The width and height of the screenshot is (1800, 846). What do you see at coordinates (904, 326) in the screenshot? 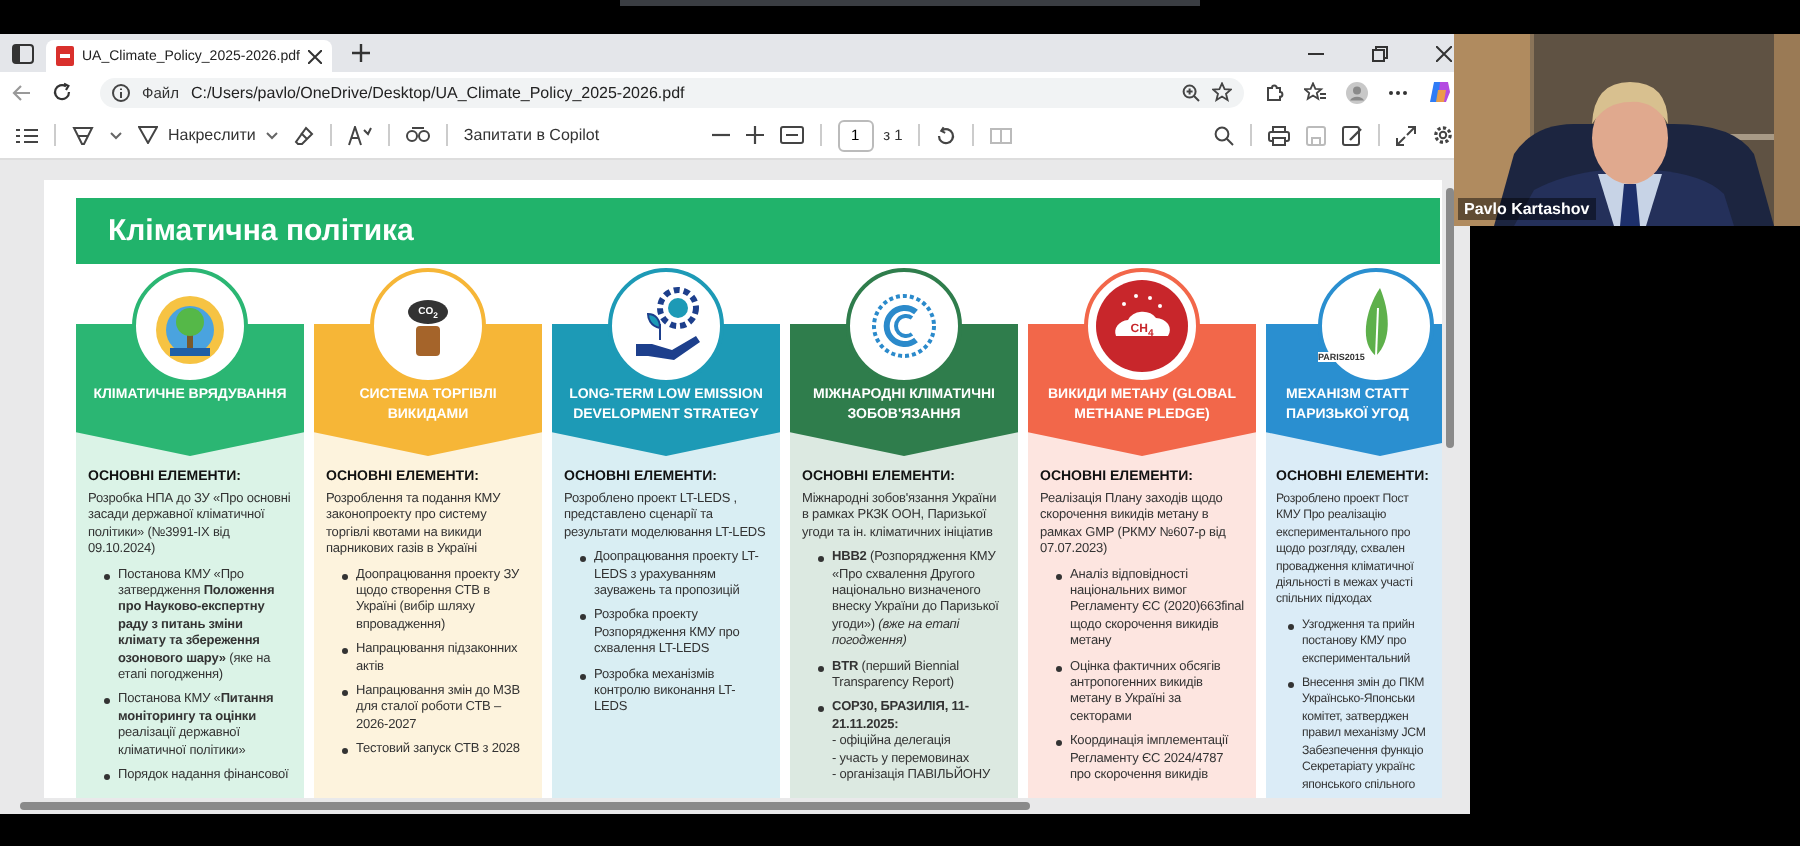
I see `emblem-icon` at bounding box center [904, 326].